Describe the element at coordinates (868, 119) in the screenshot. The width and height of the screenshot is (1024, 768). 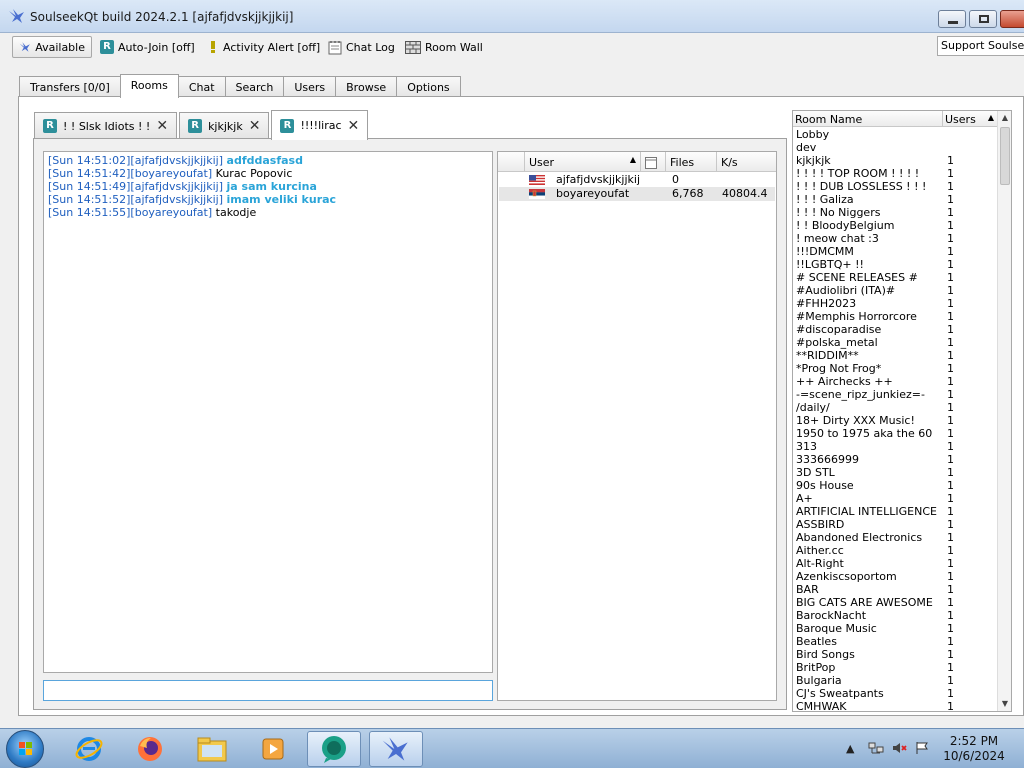
I see `room-name-column-header: Room Name` at that location.